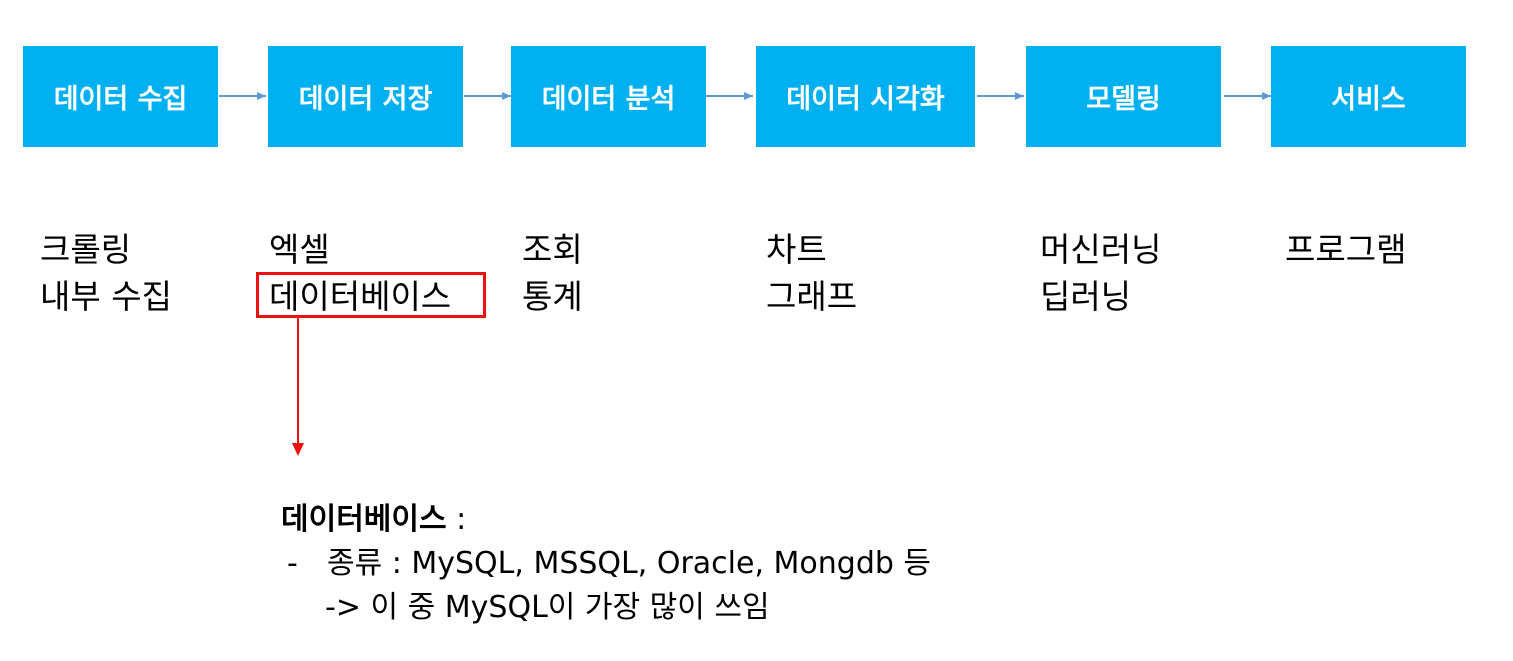 The image size is (1513, 661). What do you see at coordinates (552, 273) in the screenshot?
I see `step-items-3: 조회 통계` at bounding box center [552, 273].